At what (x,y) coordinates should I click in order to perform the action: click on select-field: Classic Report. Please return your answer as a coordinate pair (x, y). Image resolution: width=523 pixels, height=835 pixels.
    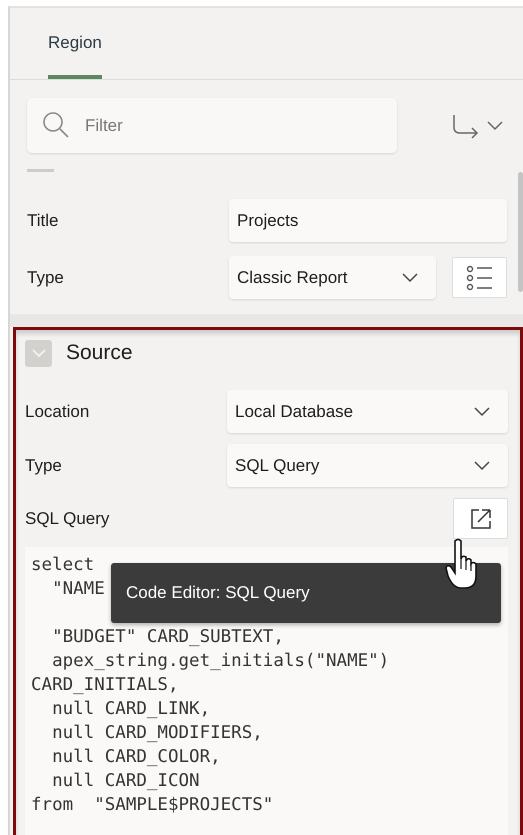
    Looking at the image, I should click on (332, 277).